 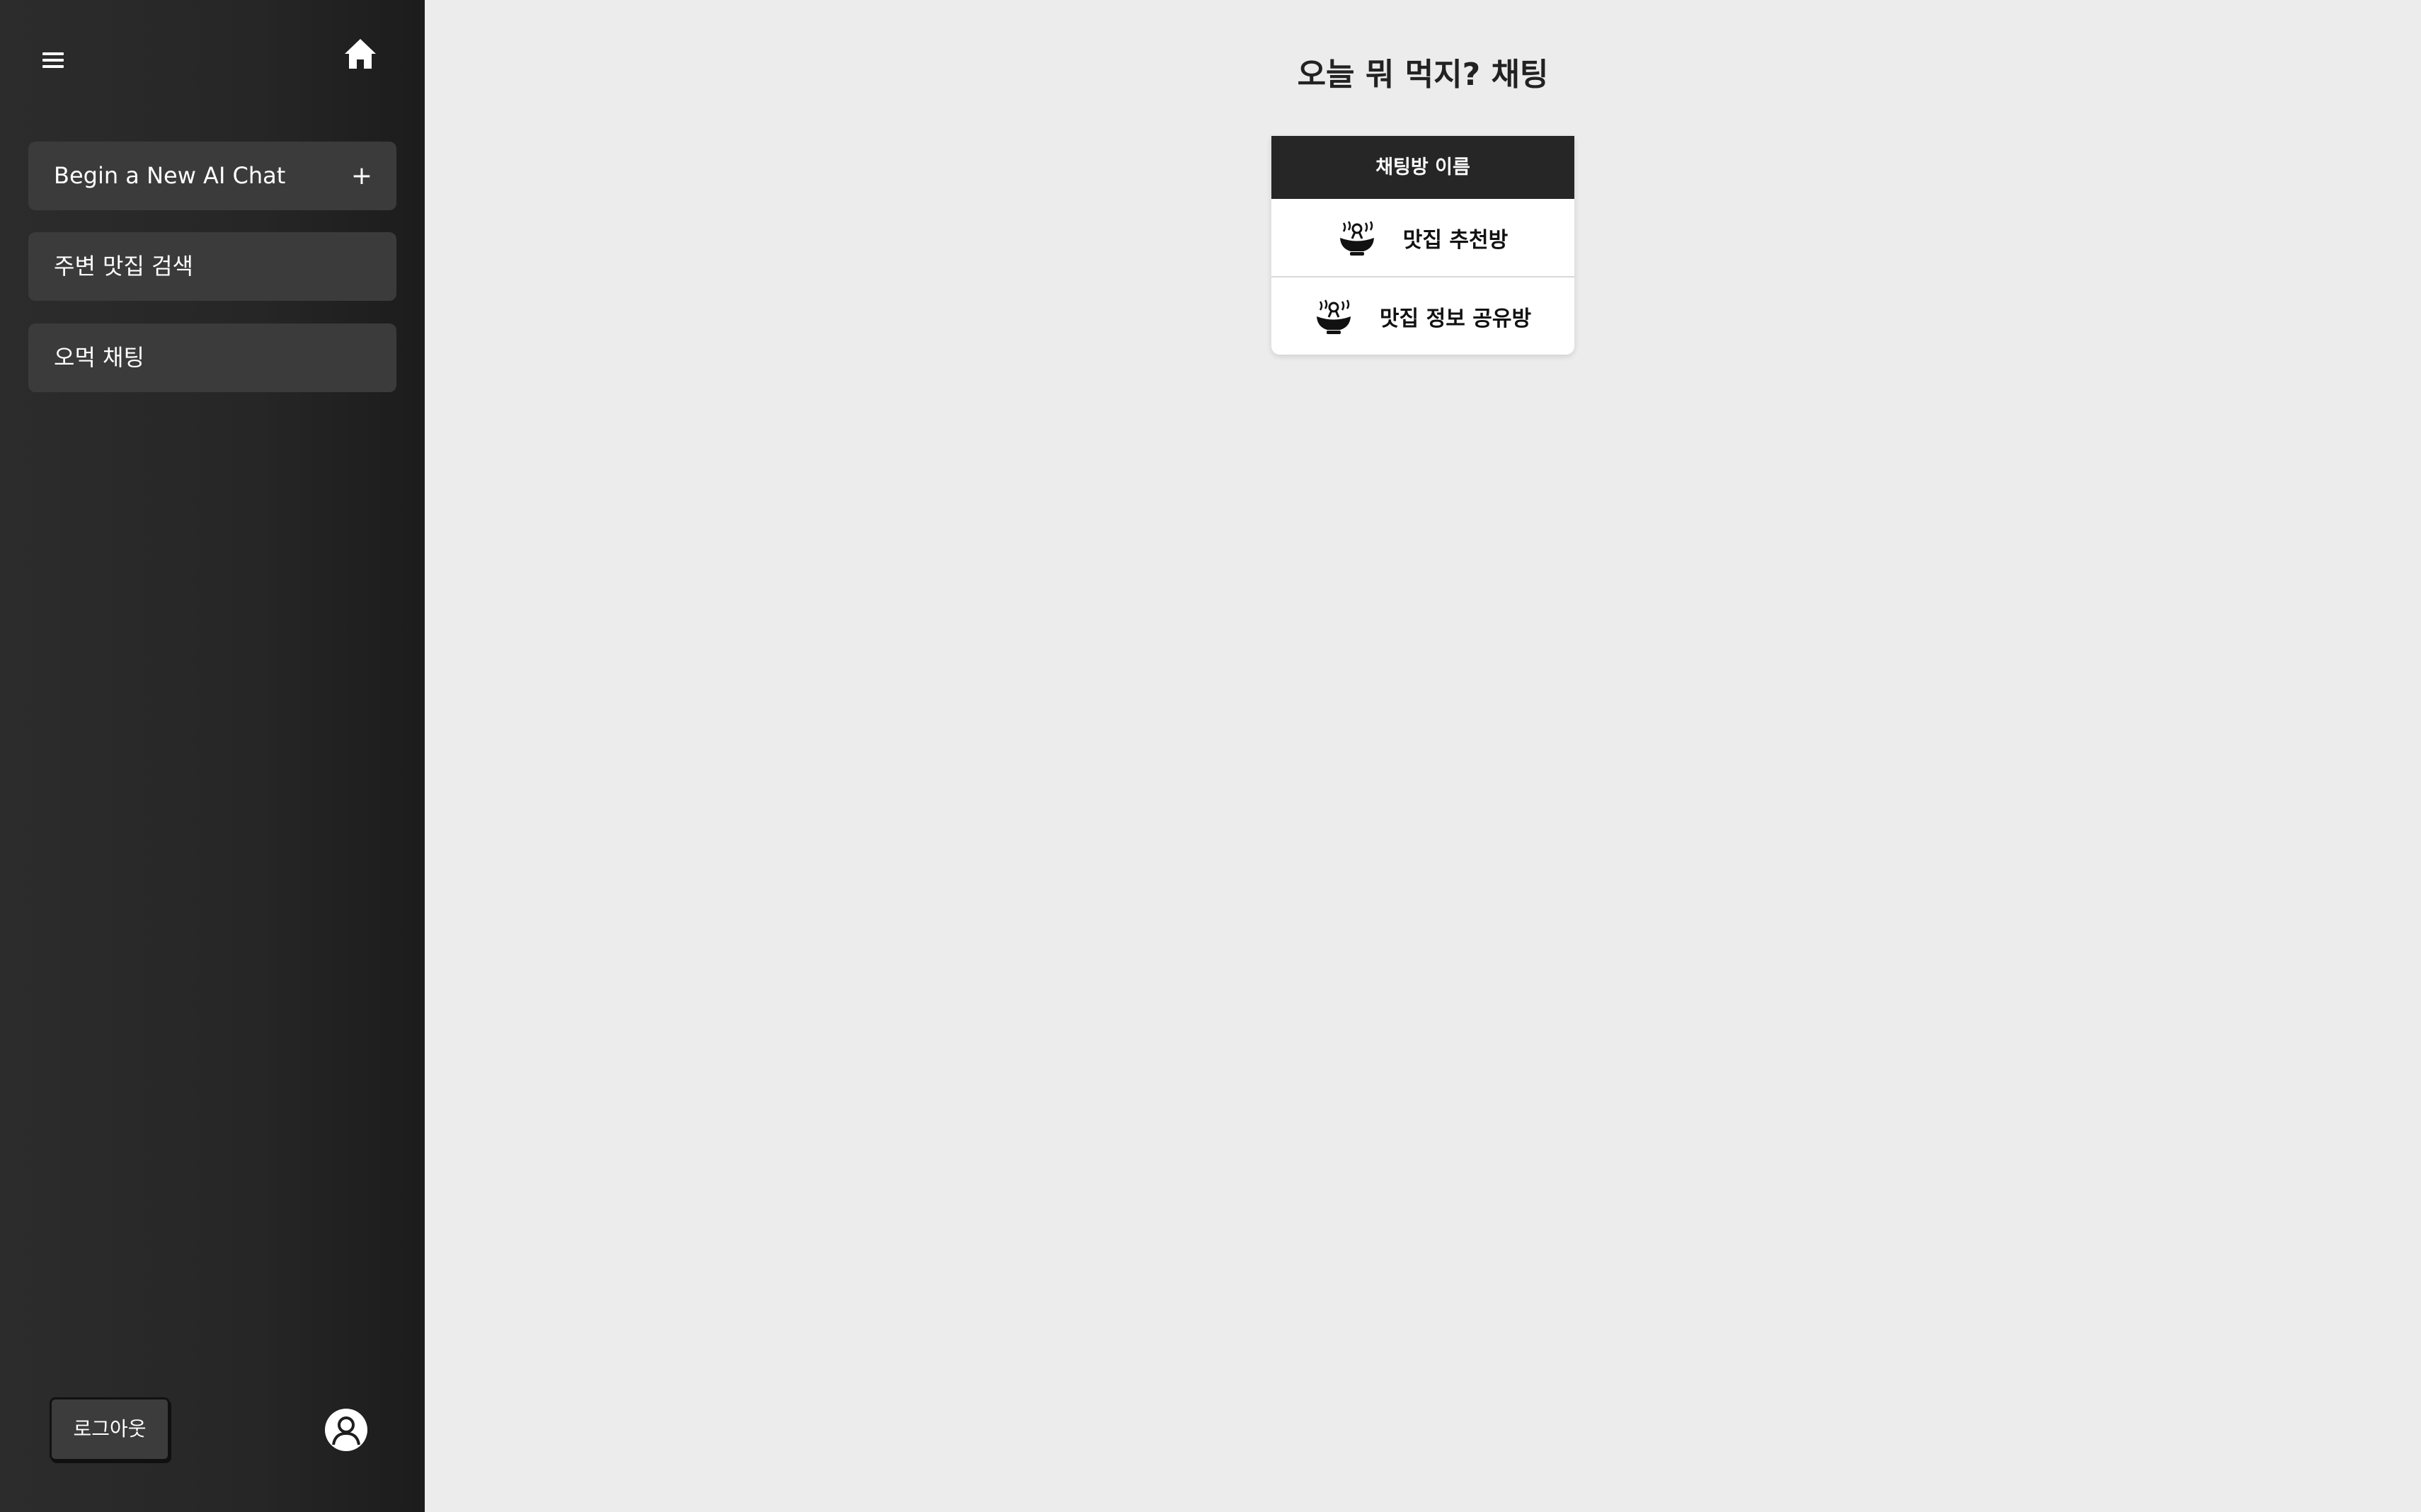 I want to click on chat-room-name: 맛집 정보 공유방, so click(x=1455, y=318).